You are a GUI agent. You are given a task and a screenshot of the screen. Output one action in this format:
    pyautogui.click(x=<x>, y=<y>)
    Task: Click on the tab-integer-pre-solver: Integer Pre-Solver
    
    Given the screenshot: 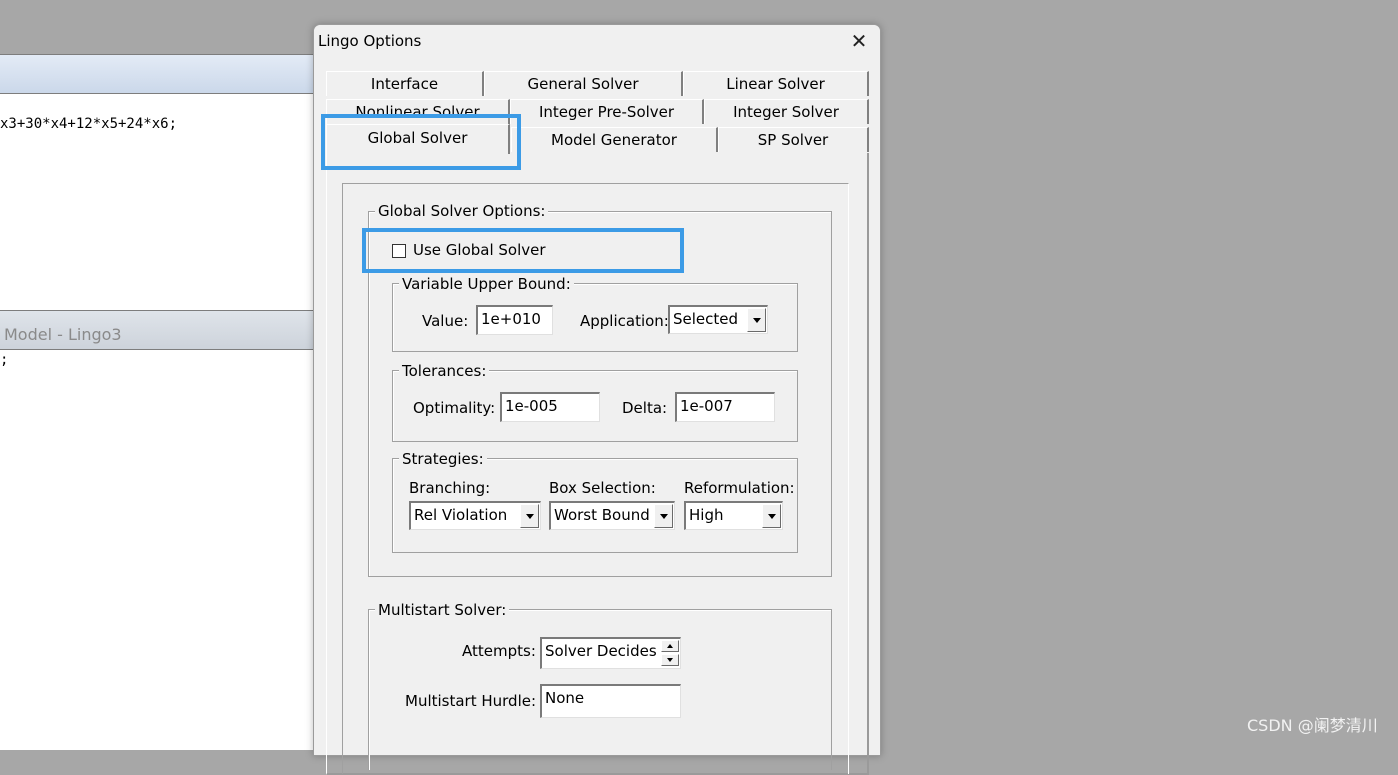 What is the action you would take?
    pyautogui.click(x=607, y=111)
    